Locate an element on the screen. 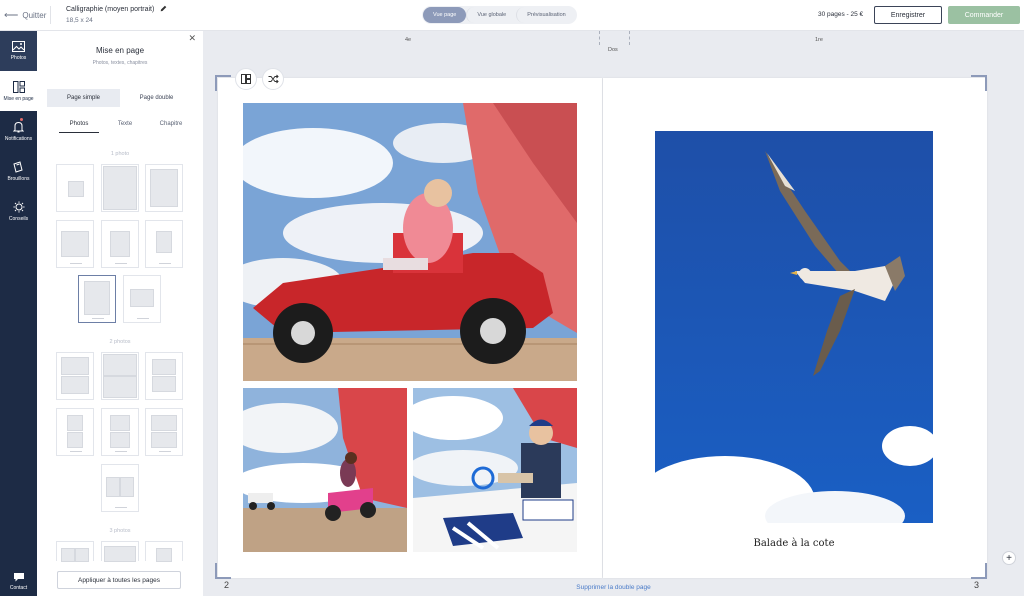  shuffle-button is located at coordinates (273, 79).